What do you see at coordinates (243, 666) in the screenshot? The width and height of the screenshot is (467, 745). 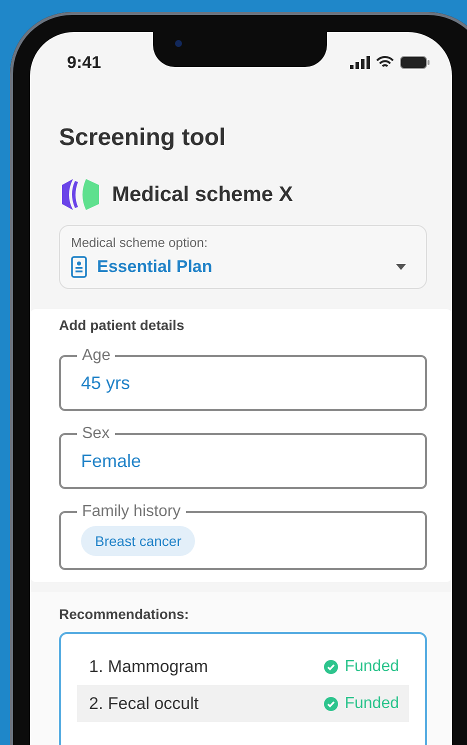 I see `recommendation-row: 1. Mammogram Funded` at bounding box center [243, 666].